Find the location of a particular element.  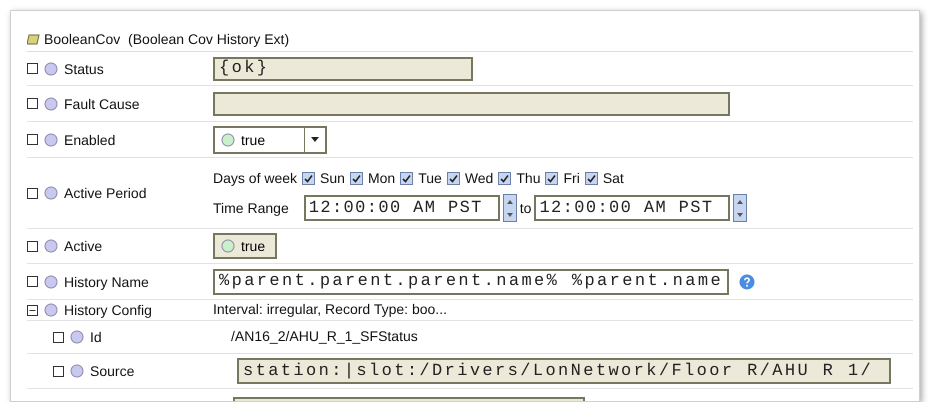

help-icon is located at coordinates (747, 282).